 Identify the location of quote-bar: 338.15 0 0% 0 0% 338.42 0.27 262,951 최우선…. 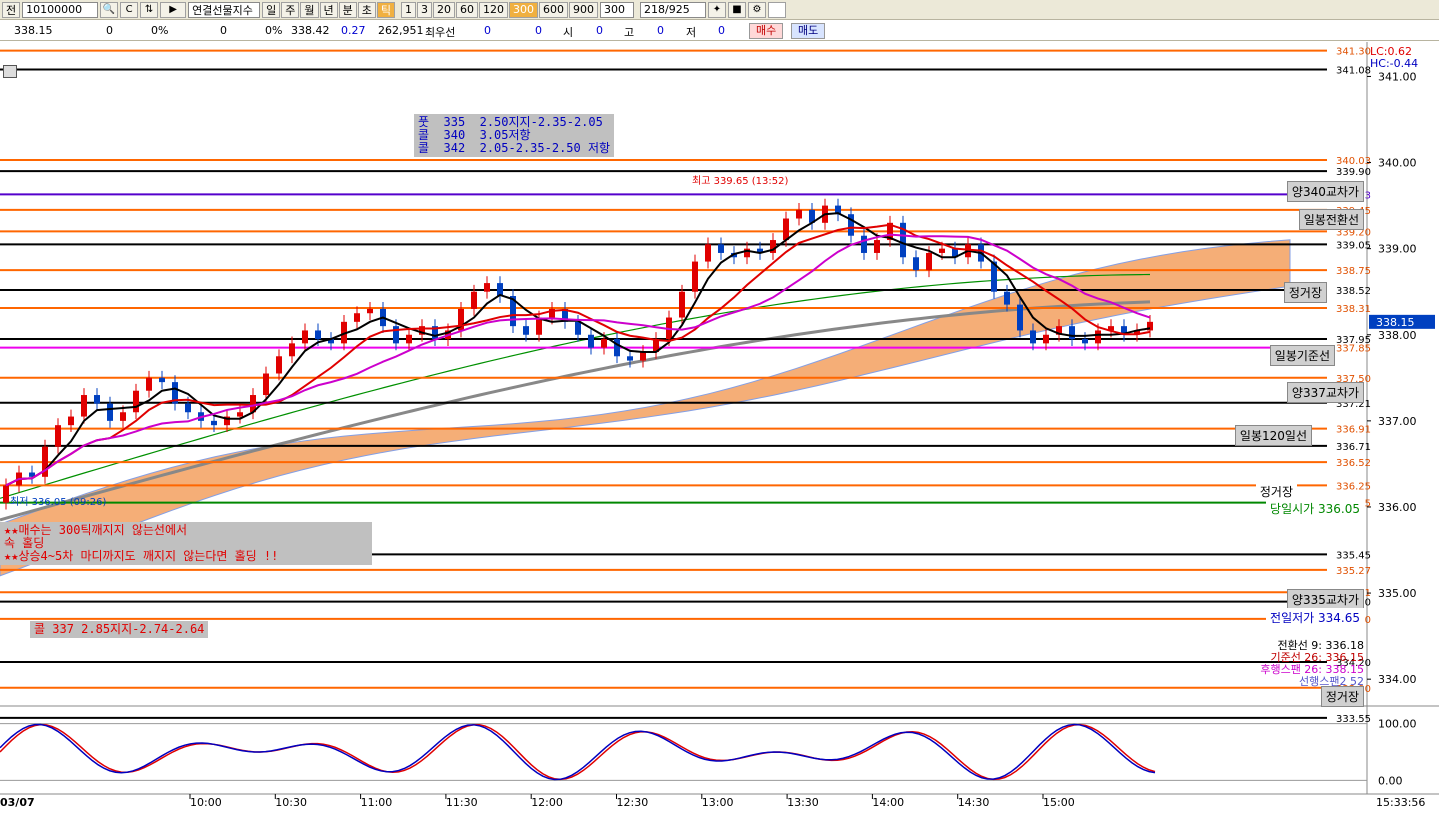
(719, 31).